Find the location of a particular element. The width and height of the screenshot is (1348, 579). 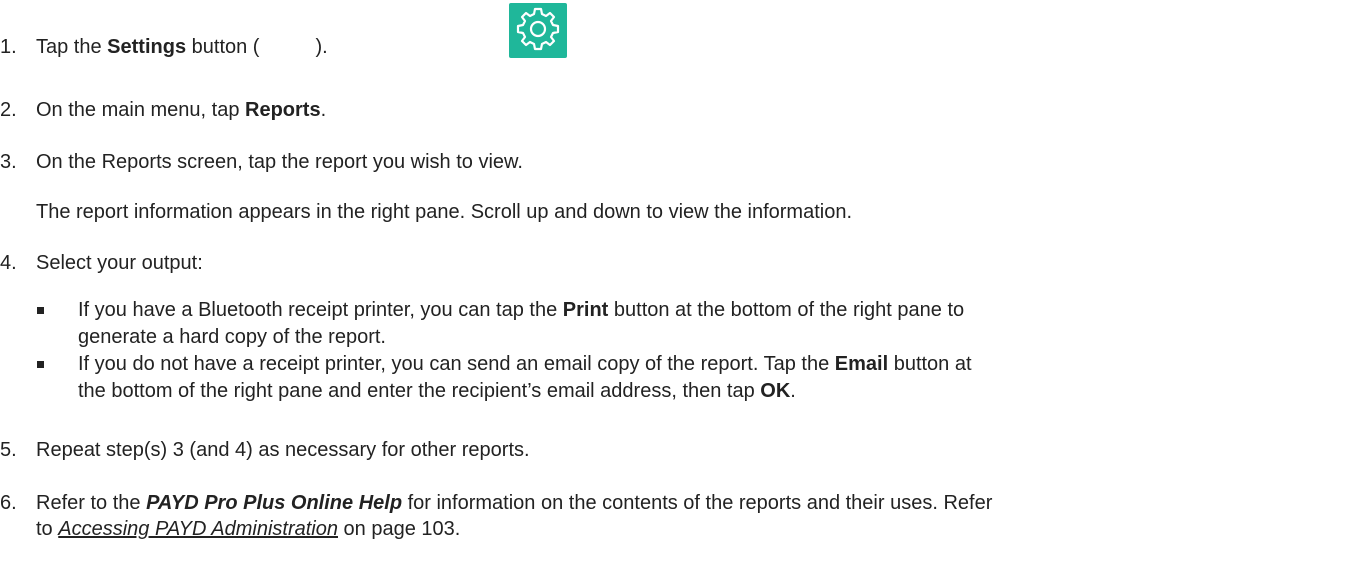

step-number: 3. is located at coordinates (8, 162).